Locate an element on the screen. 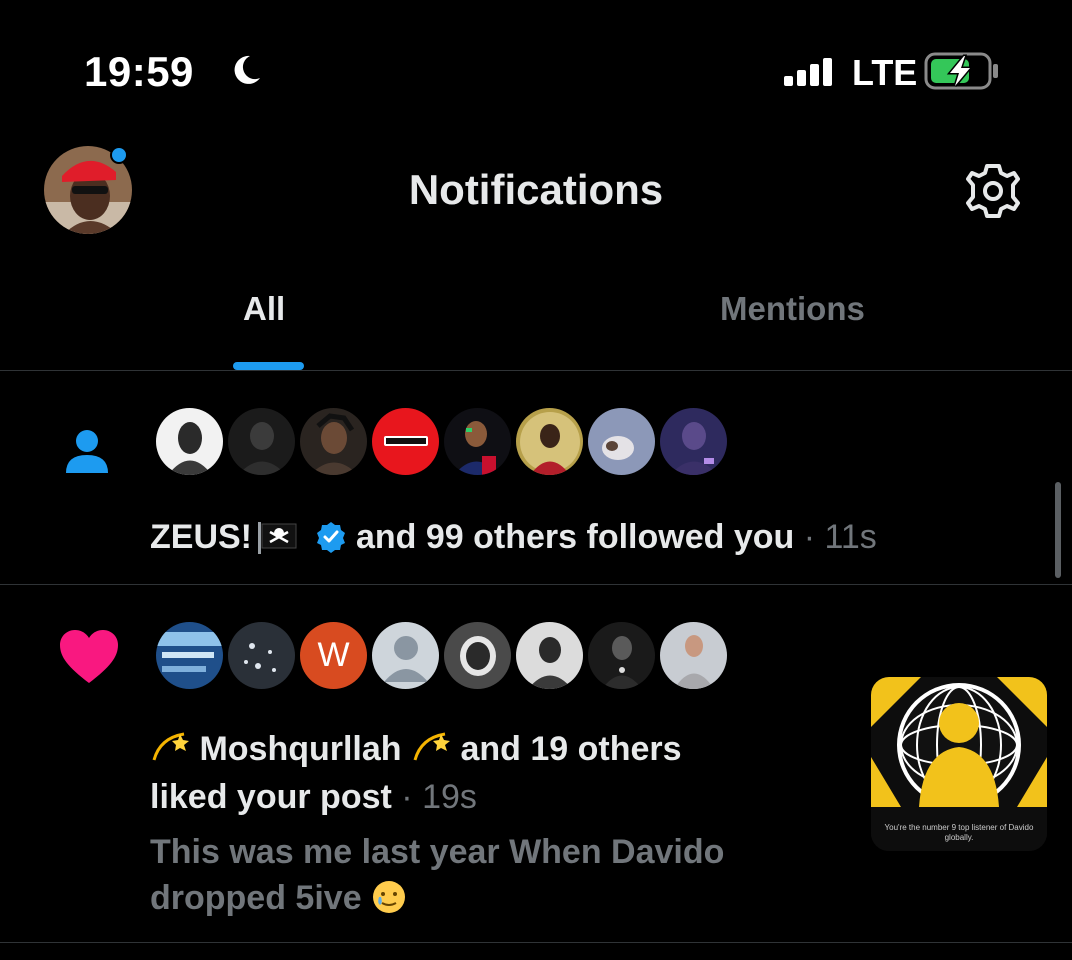  notification-tabs: All Mentions is located at coordinates (536, 320).